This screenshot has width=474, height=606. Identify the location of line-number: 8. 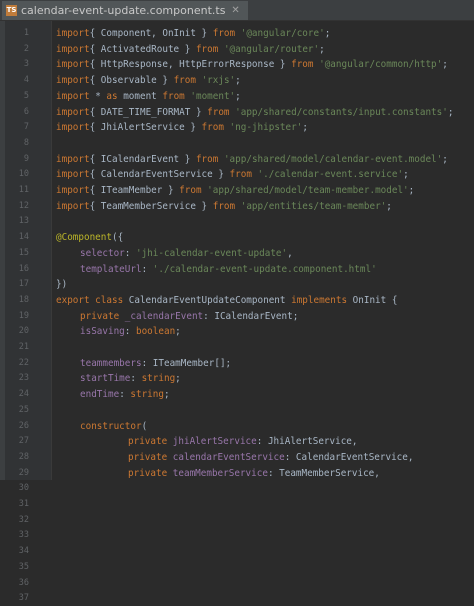
(26, 142).